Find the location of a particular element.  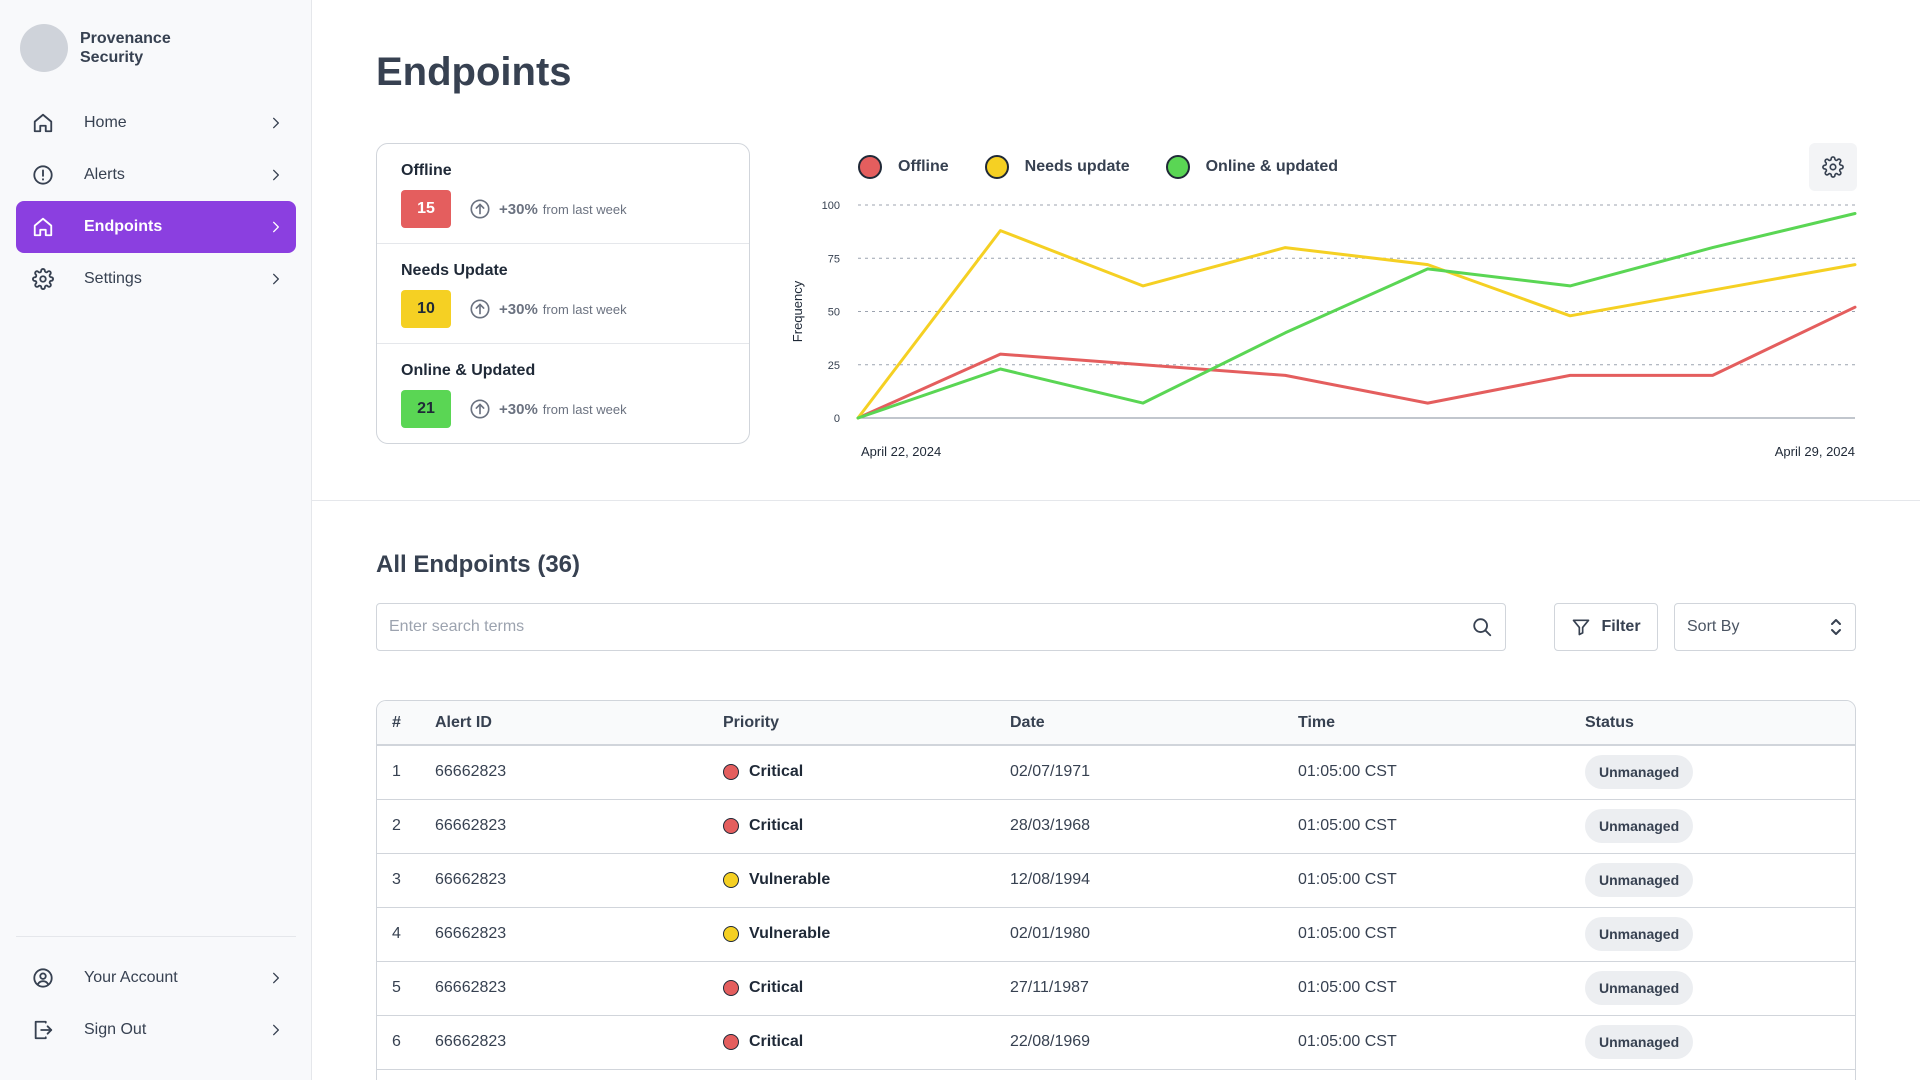

cell-priority: Vulnerable is located at coordinates (866, 934).